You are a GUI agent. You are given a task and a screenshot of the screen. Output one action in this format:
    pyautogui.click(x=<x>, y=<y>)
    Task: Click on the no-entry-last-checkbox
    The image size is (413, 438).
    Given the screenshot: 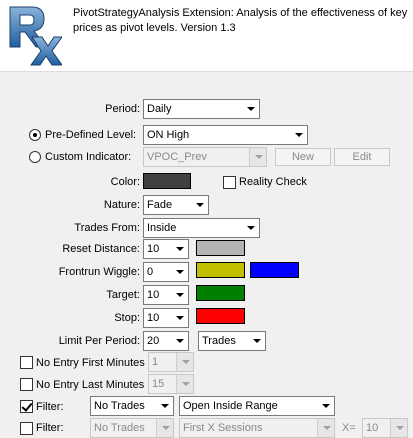 What is the action you would take?
    pyautogui.click(x=26, y=384)
    